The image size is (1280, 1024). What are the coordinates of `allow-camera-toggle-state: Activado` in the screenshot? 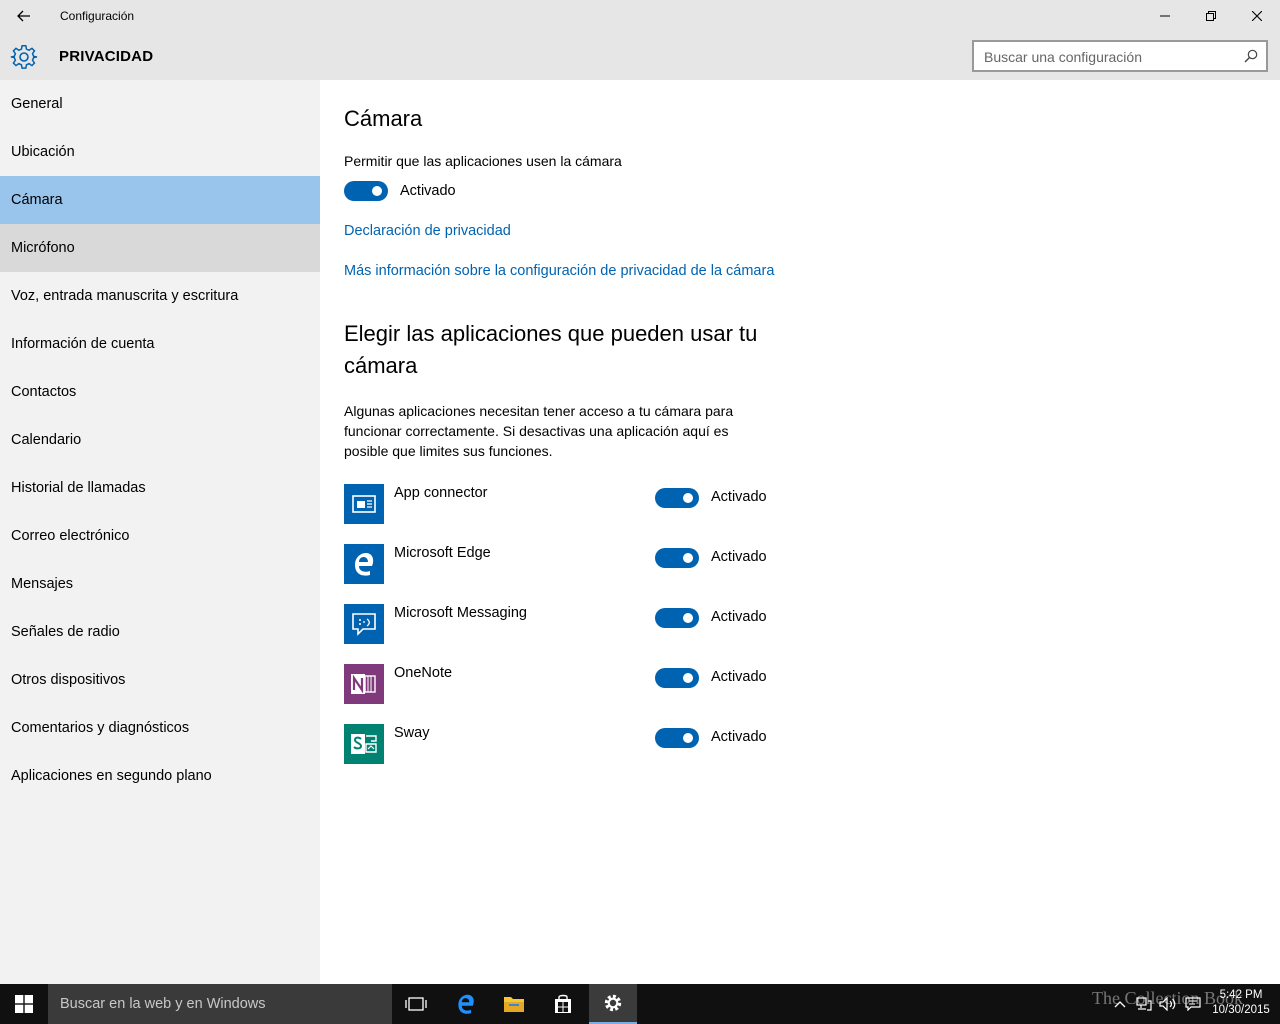 It's located at (428, 191).